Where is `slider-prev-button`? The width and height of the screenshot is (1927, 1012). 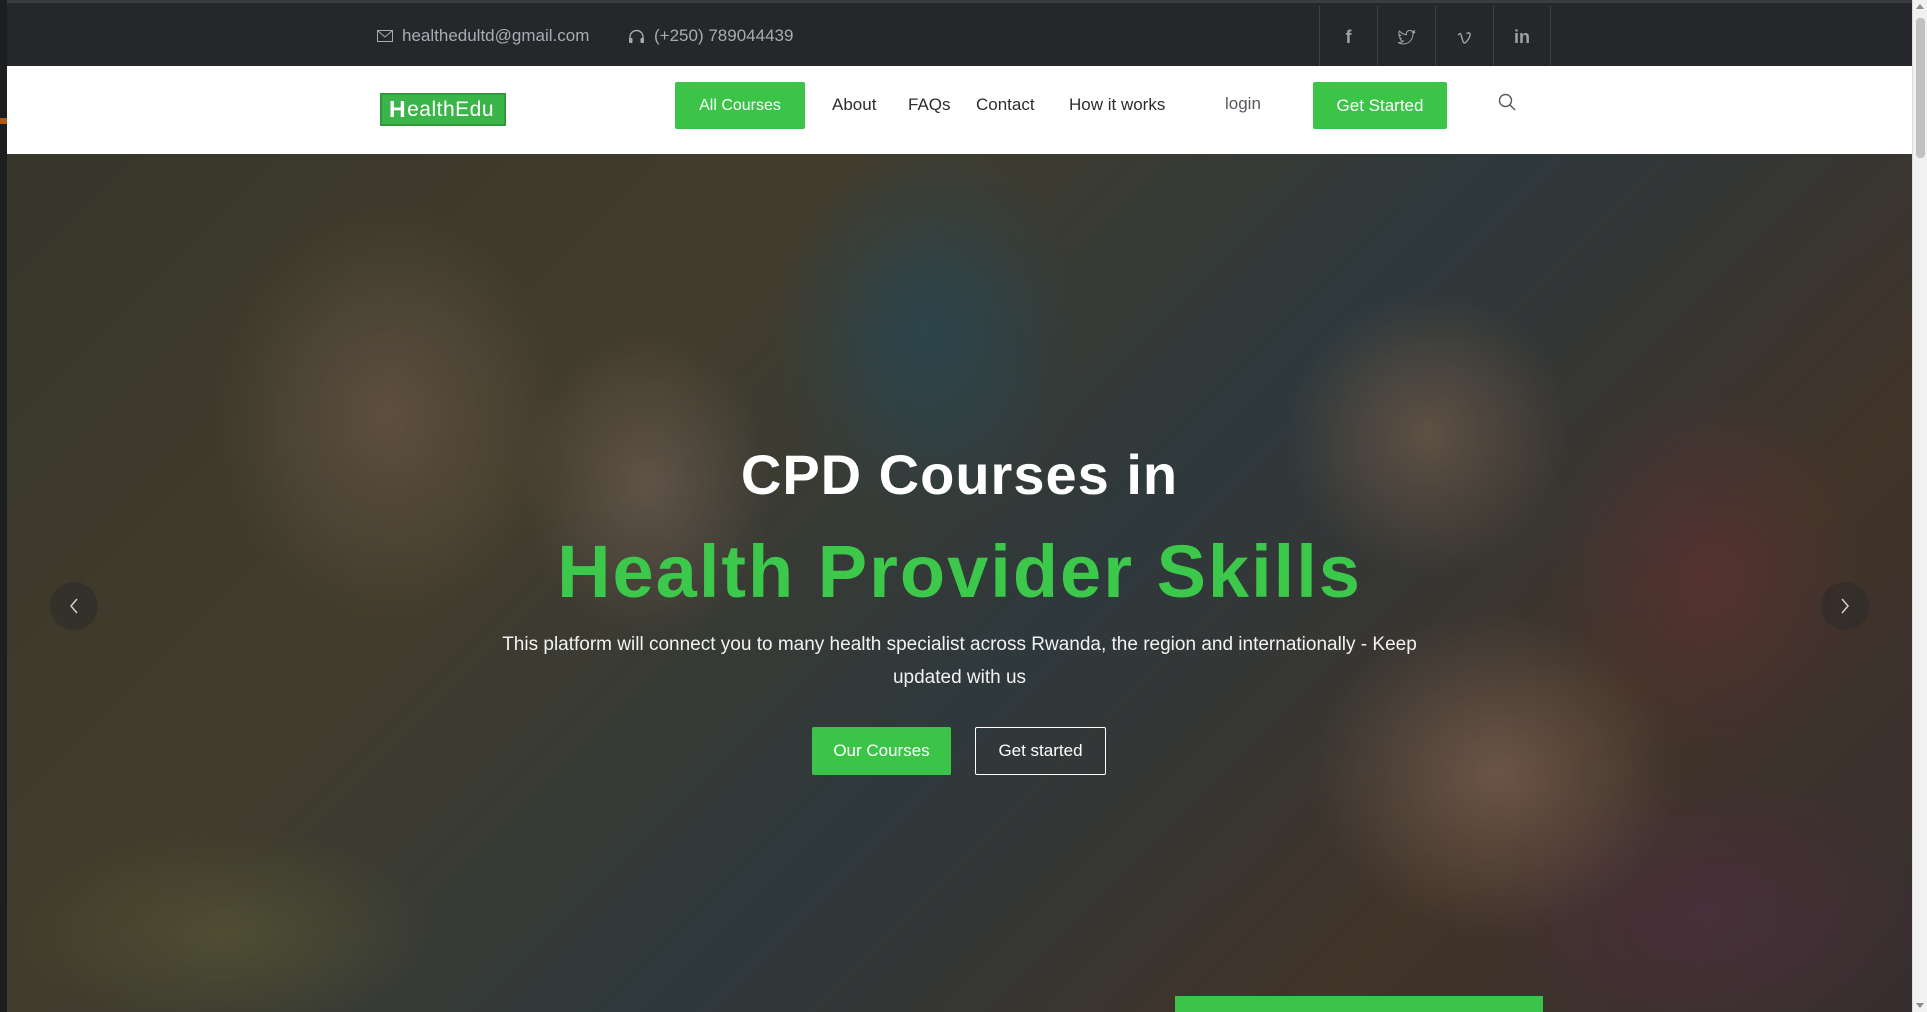
slider-prev-button is located at coordinates (74, 606).